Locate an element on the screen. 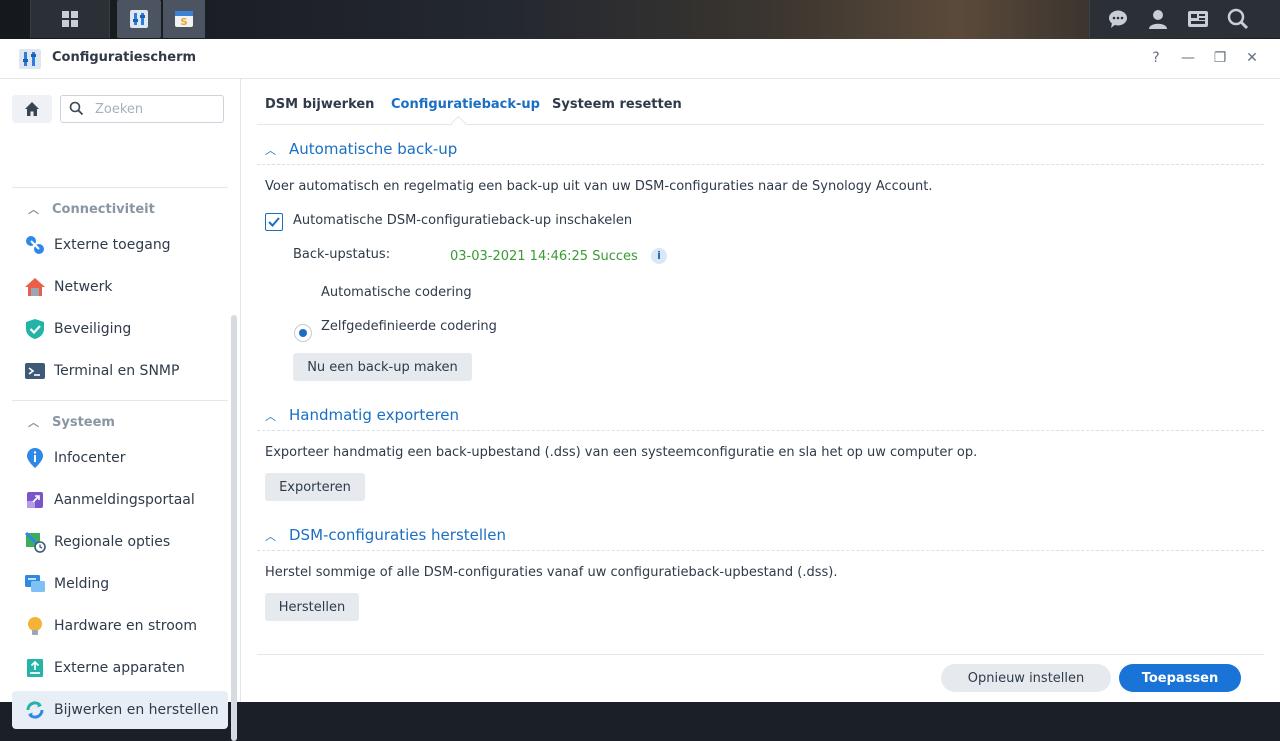 The width and height of the screenshot is (1280, 741). svg-text: S is located at coordinates (183, 22).